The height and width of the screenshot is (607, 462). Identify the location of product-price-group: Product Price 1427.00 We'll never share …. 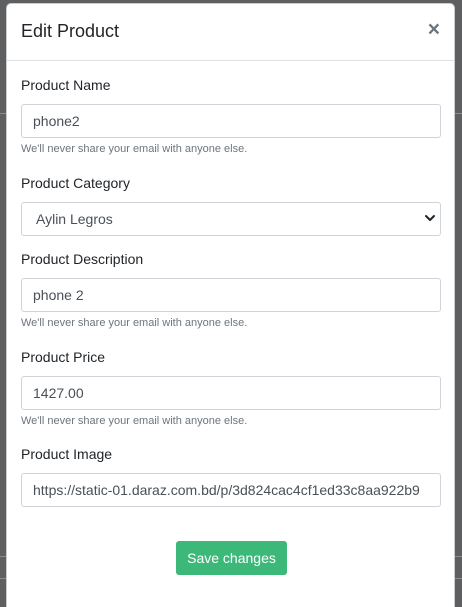
(231, 388).